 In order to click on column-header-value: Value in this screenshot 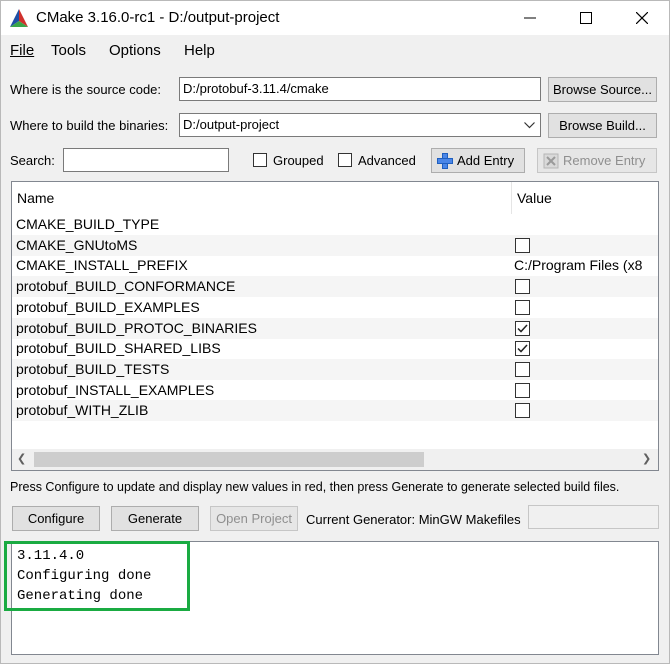, I will do `click(585, 198)`.